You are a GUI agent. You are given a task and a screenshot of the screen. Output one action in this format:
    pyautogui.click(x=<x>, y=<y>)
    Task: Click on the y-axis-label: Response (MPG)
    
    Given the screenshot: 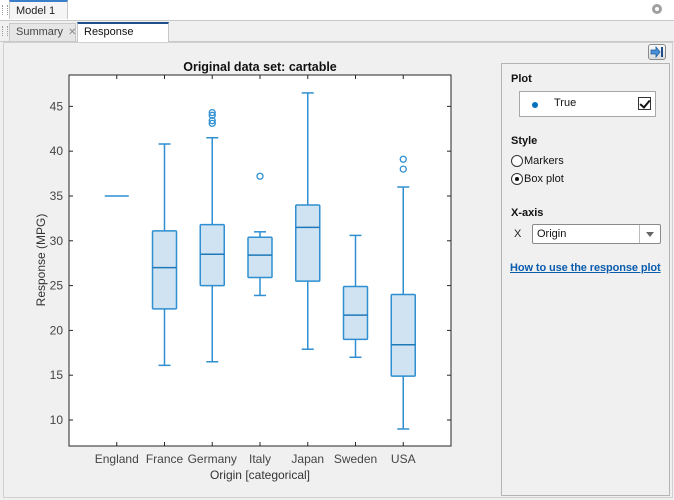 What is the action you would take?
    pyautogui.click(x=41, y=260)
    